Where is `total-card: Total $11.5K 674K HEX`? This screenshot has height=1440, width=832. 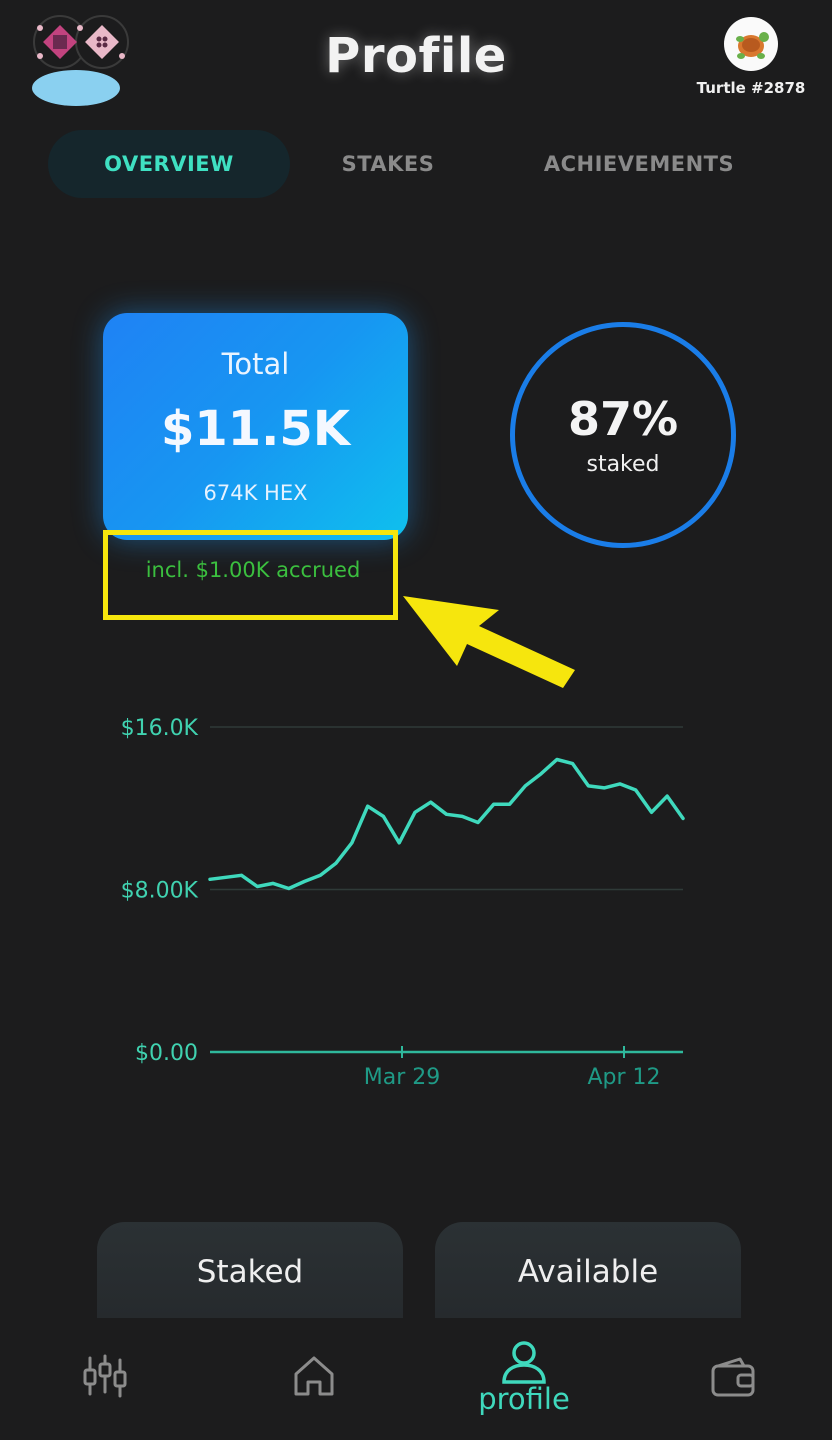
total-card: Total $11.5K 674K HEX is located at coordinates (255, 426).